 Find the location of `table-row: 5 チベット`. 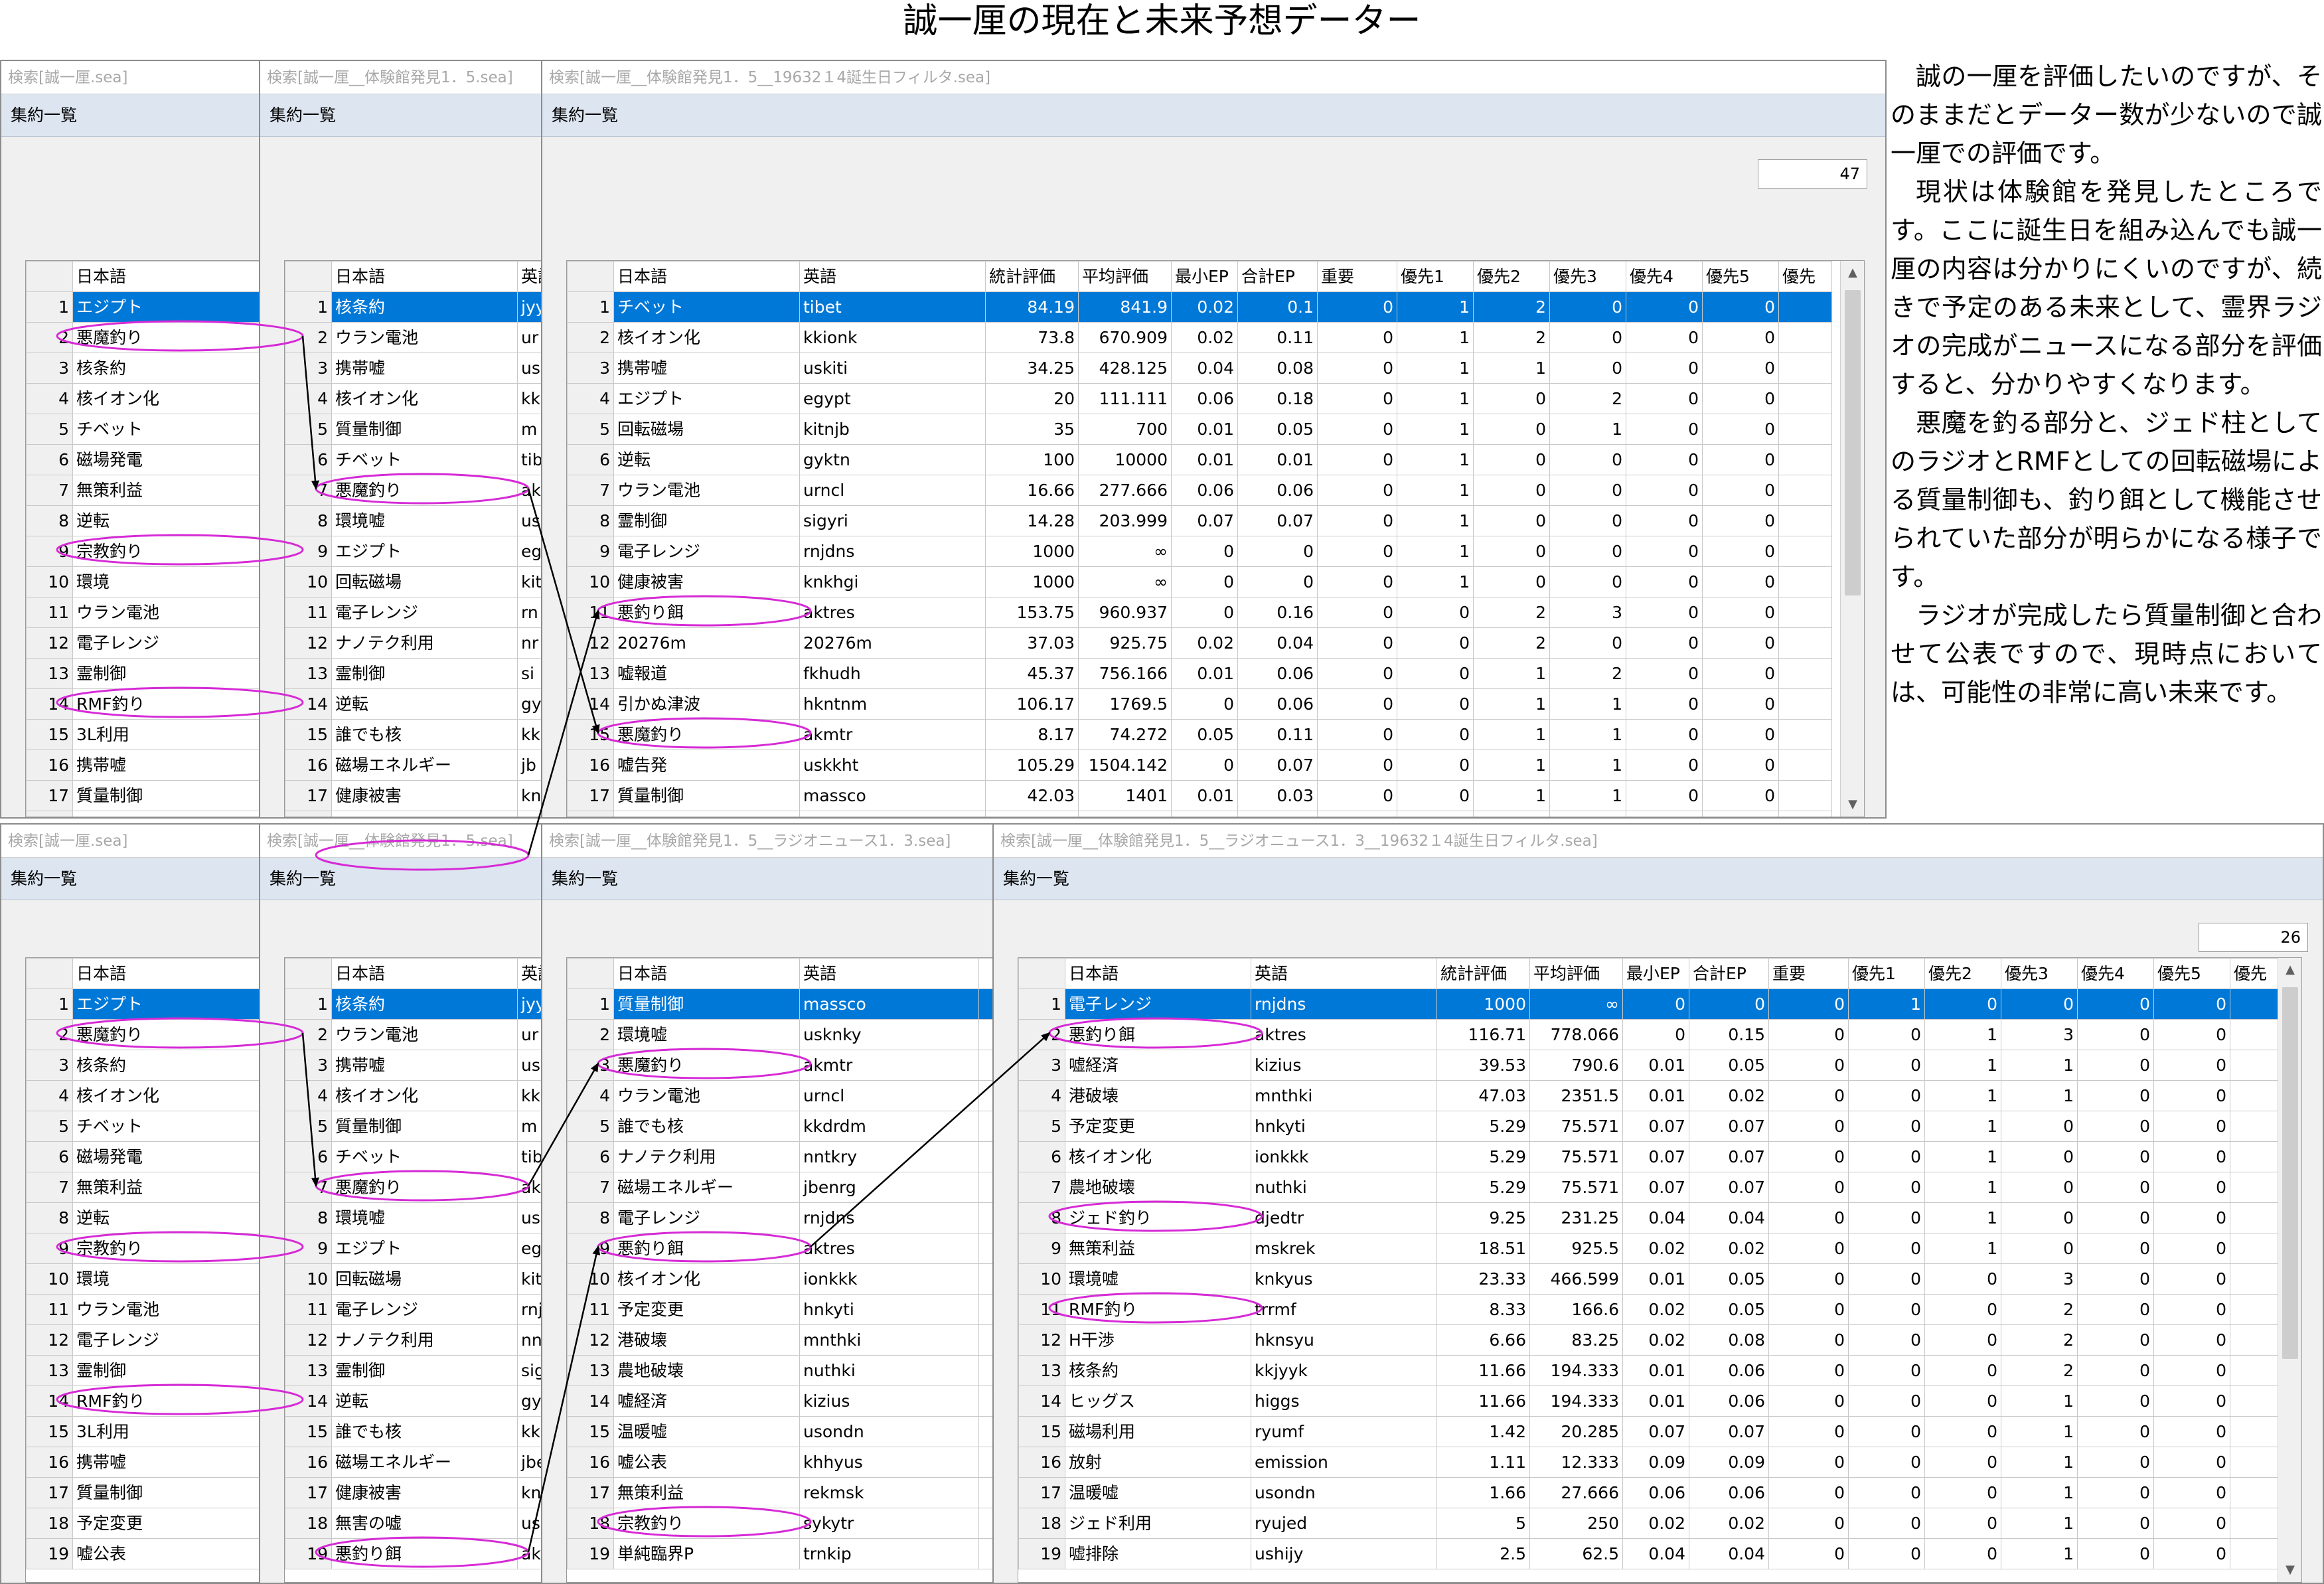

table-row: 5 チベット is located at coordinates (145, 1126).